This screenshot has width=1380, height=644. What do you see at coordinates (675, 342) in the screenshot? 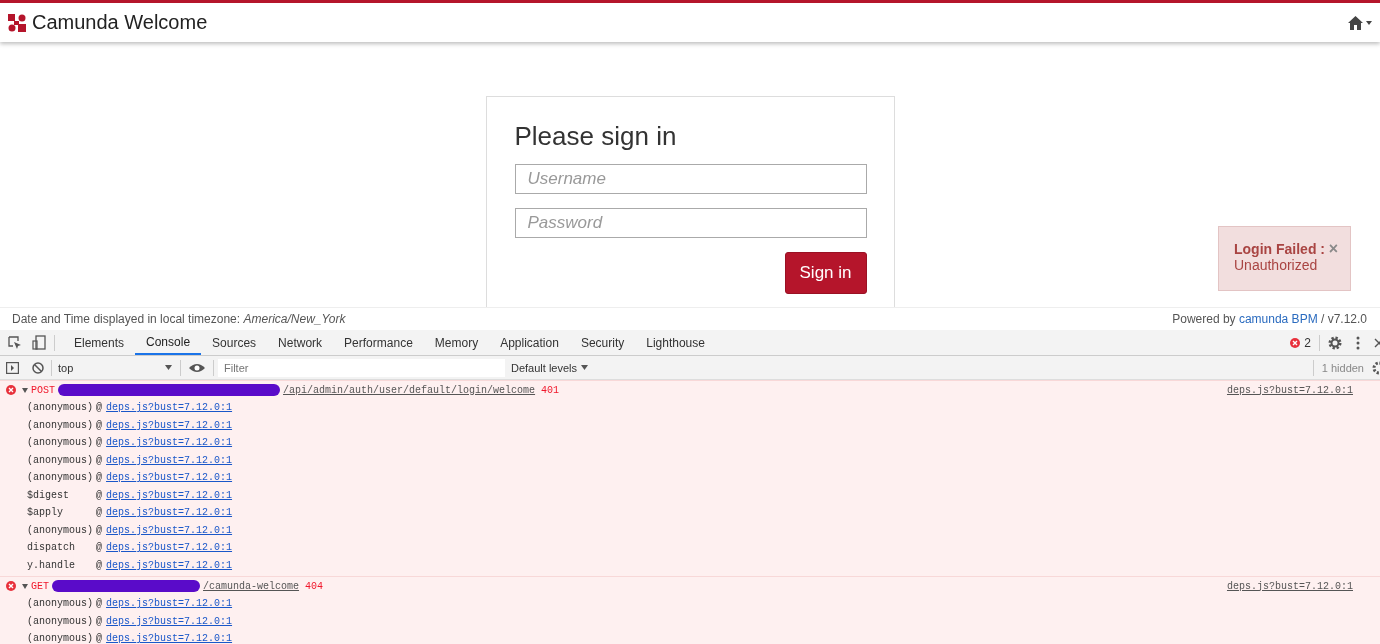
I see `devtools-tab: Lighthouse` at bounding box center [675, 342].